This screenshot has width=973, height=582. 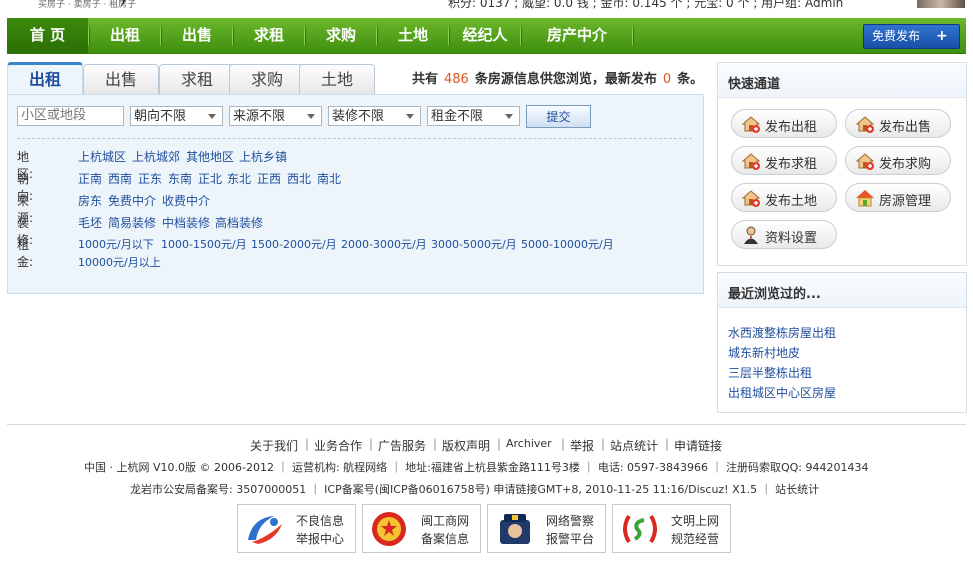 What do you see at coordinates (770, 372) in the screenshot?
I see `recent-item: 三层半整栋出租` at bounding box center [770, 372].